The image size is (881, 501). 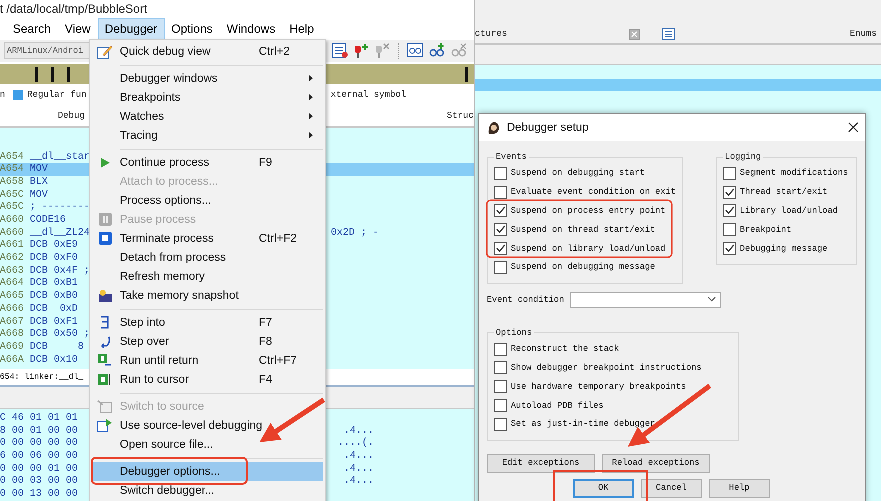 I want to click on group-title: Logging, so click(x=743, y=157).